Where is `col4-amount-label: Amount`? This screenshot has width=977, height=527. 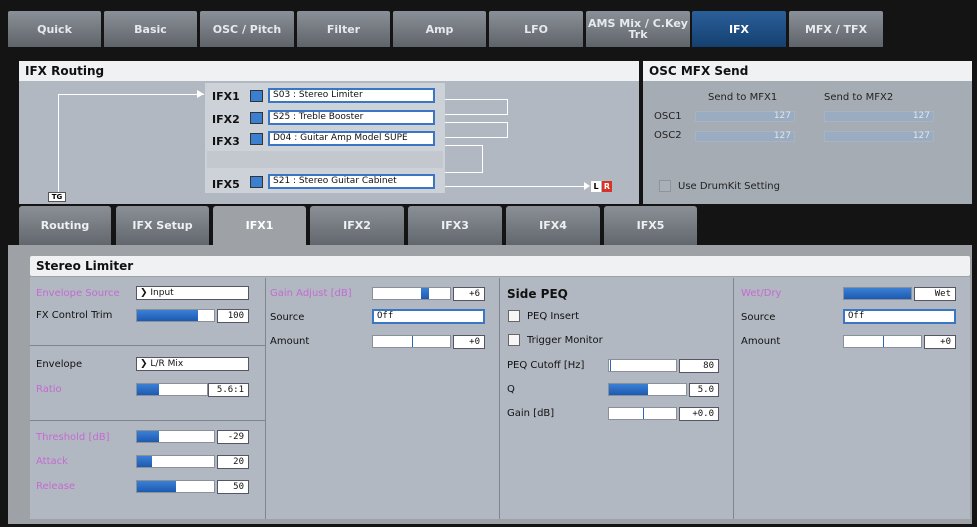 col4-amount-label: Amount is located at coordinates (761, 341).